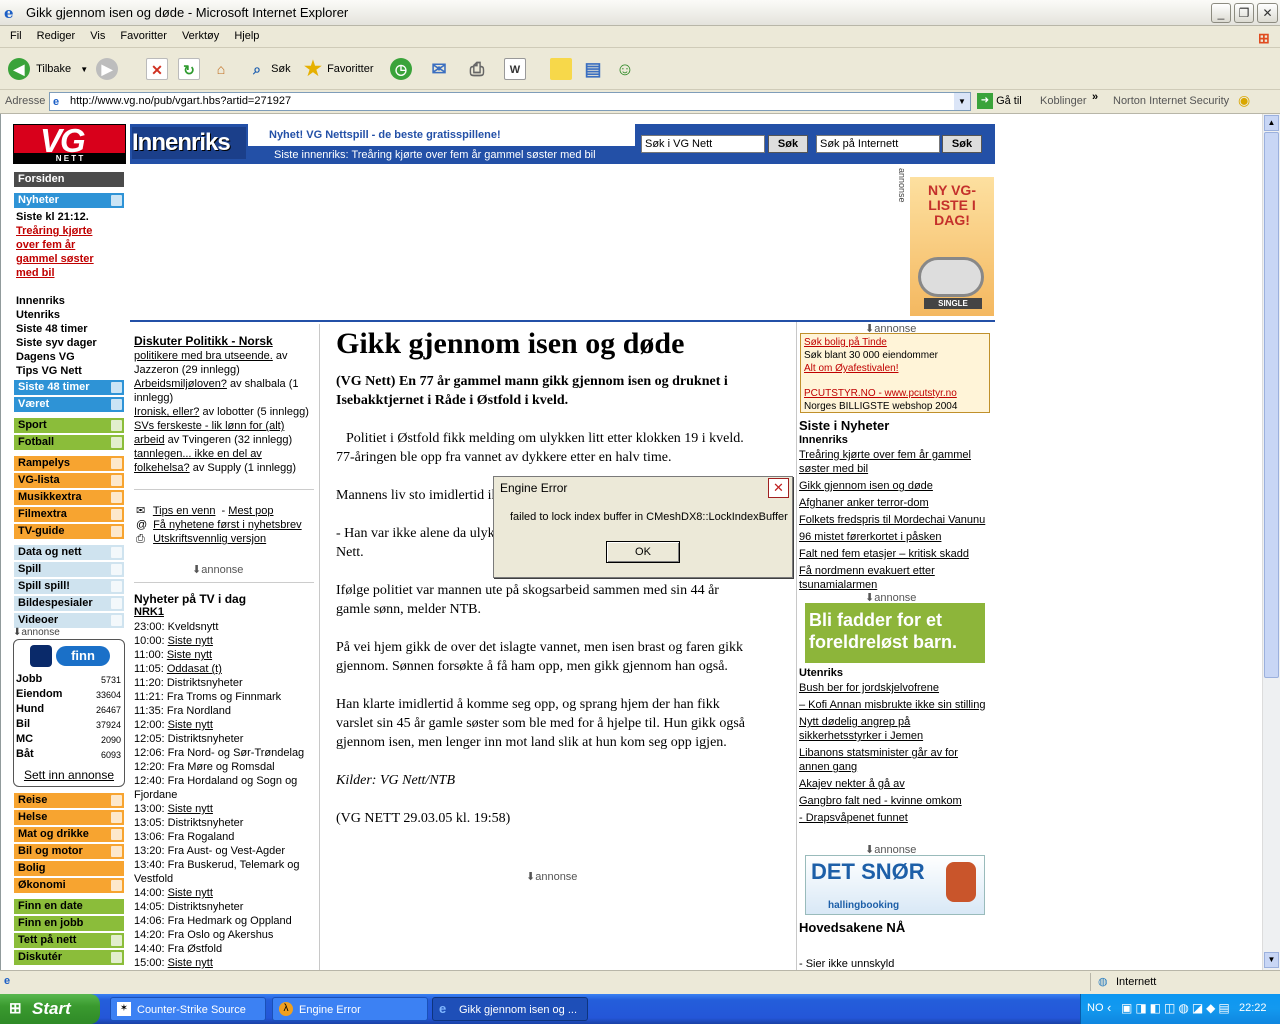  Describe the element at coordinates (895, 885) in the screenshot. I see `snor-ad: DET SNØR hallingbooking` at that location.